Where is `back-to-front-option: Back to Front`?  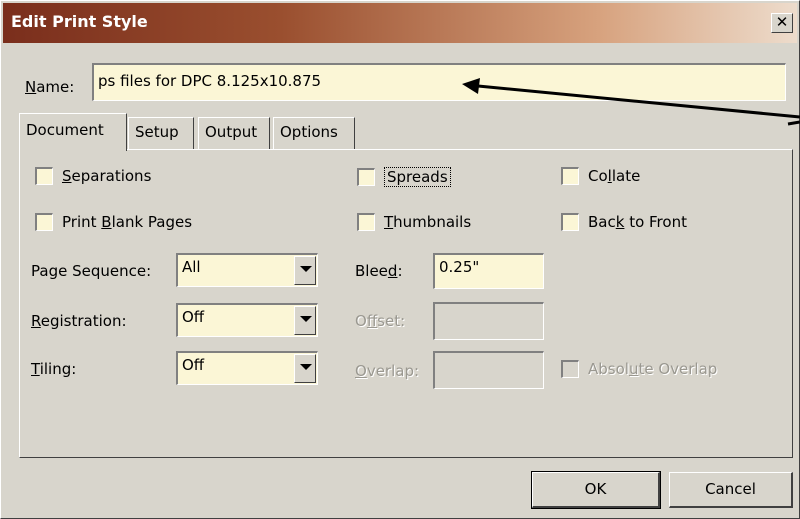 back-to-front-option: Back to Front is located at coordinates (624, 222).